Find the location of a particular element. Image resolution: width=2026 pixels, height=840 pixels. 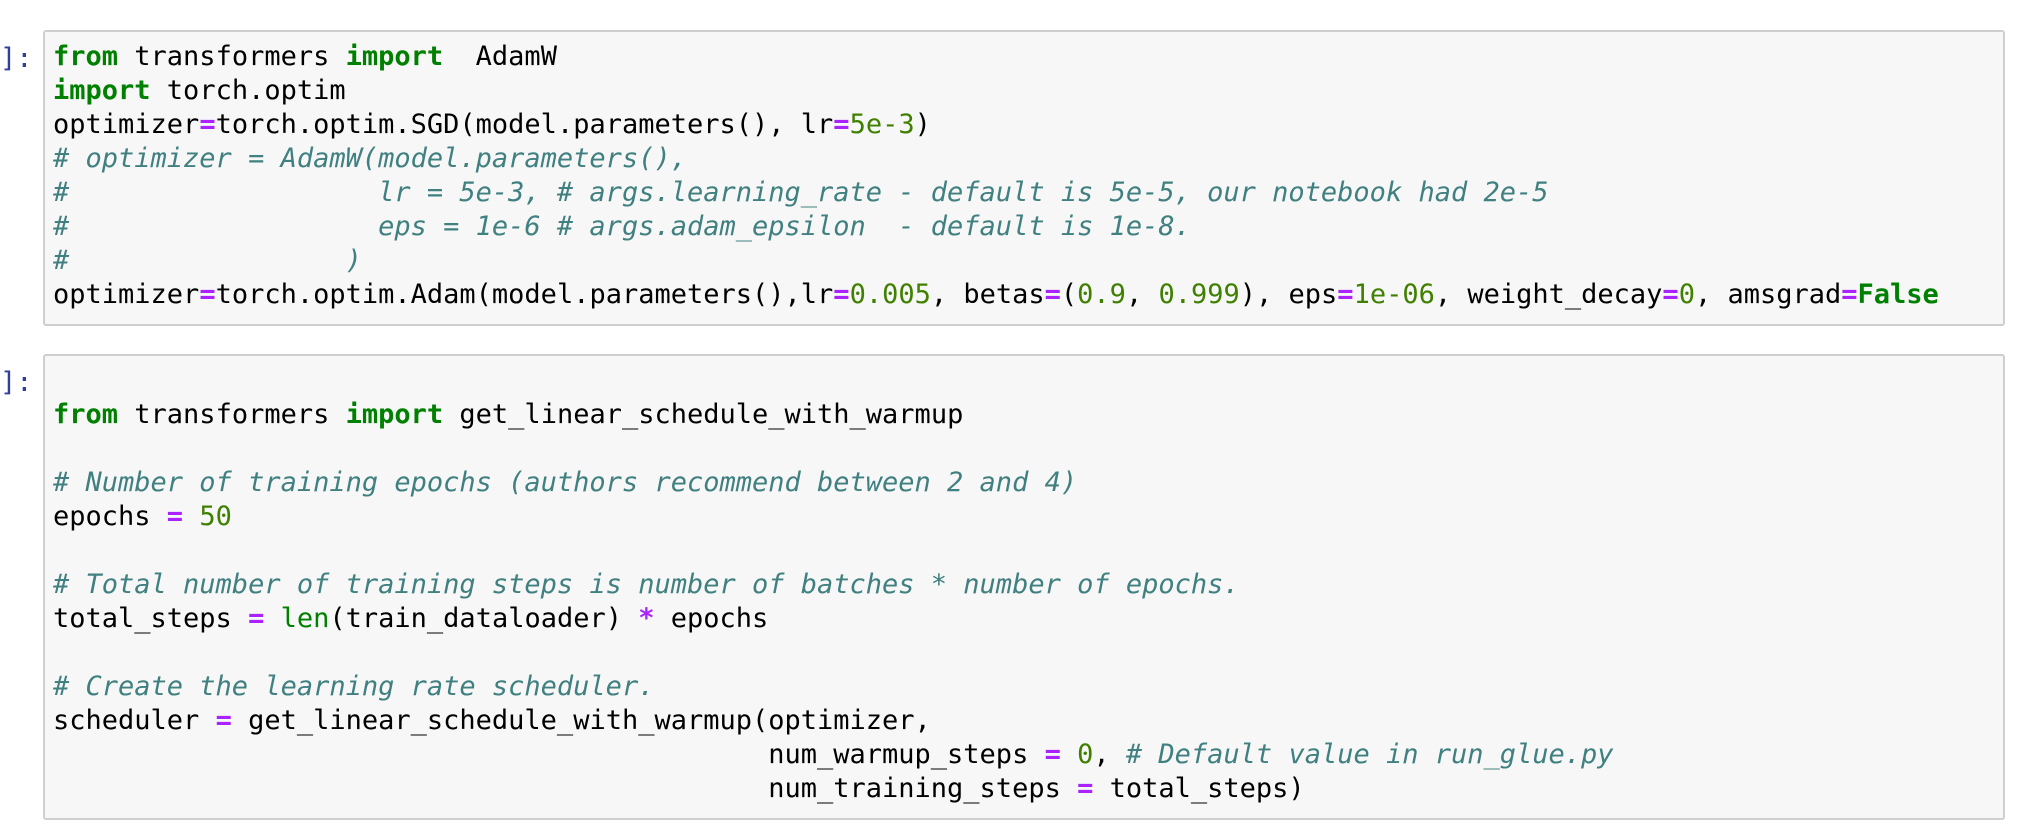

code-token: len is located at coordinates (305, 618).